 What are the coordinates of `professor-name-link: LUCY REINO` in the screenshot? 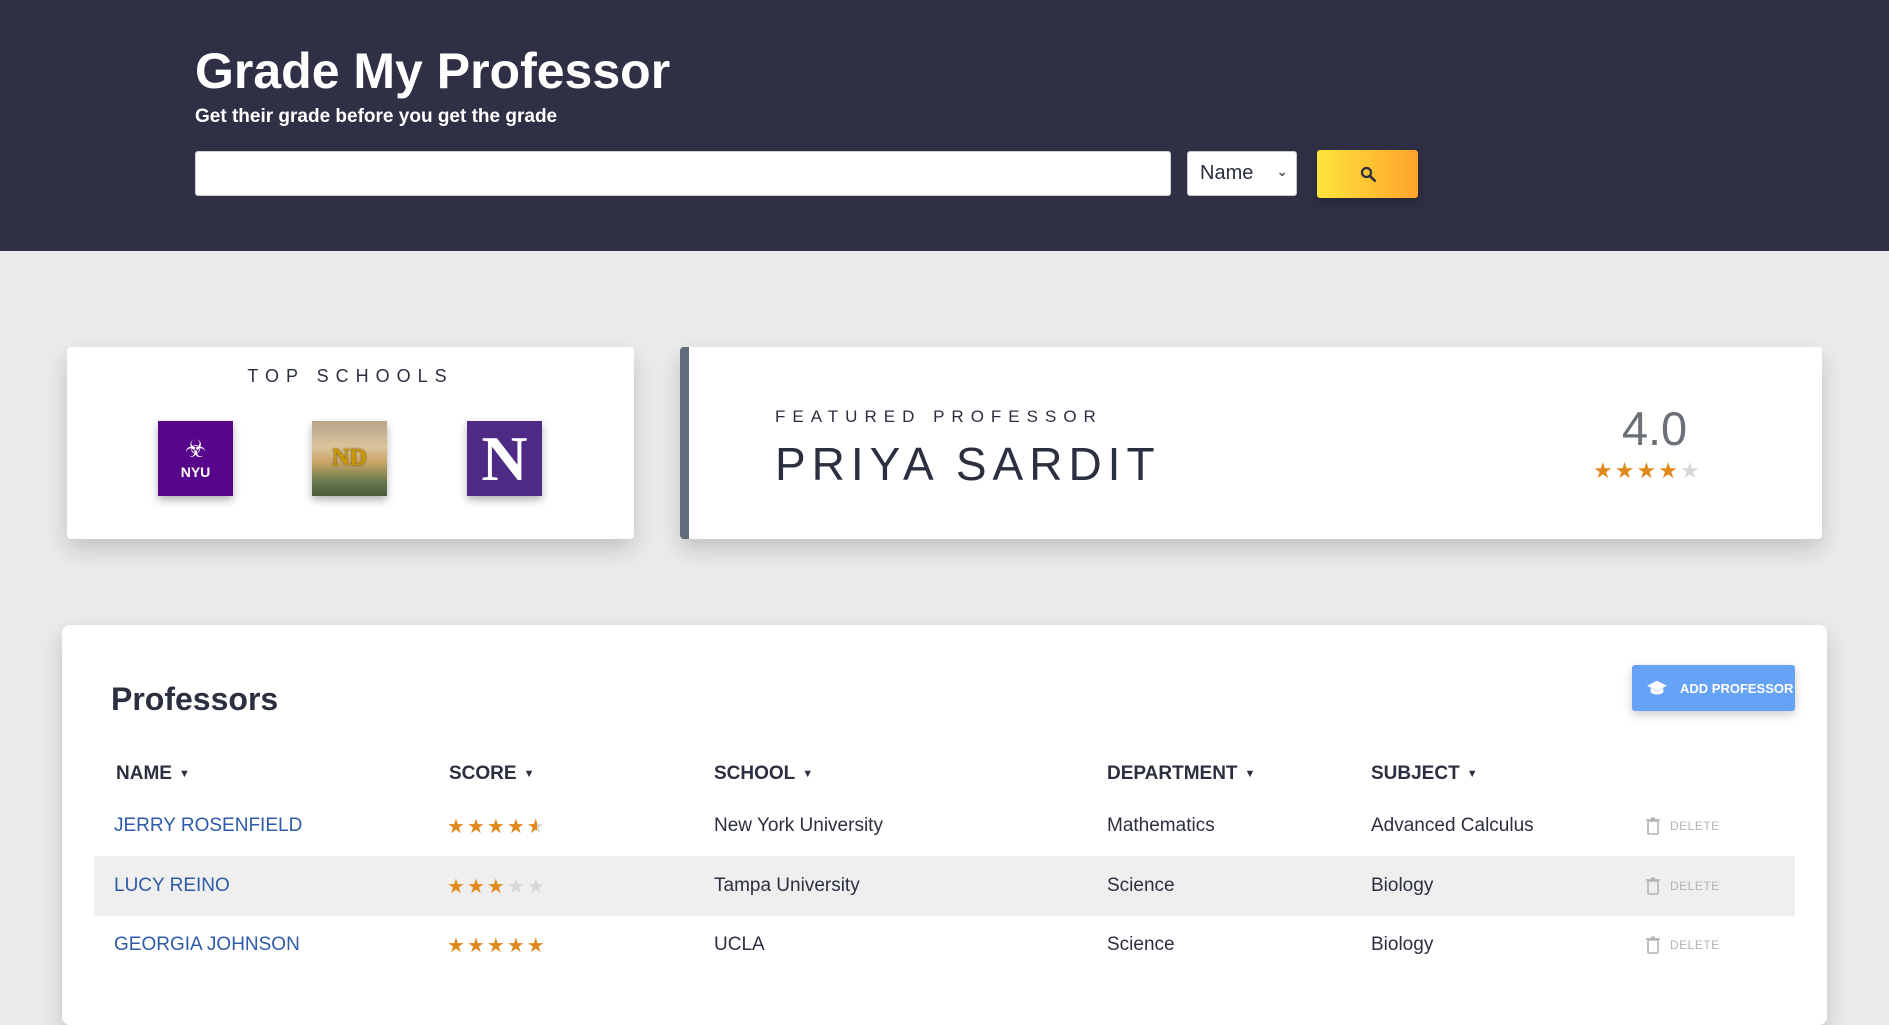 It's located at (172, 886).